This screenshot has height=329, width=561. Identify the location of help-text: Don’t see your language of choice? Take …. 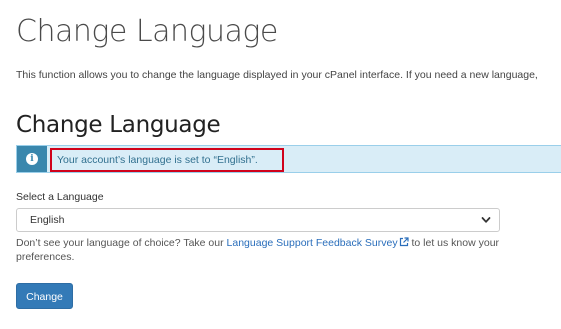
(266, 250).